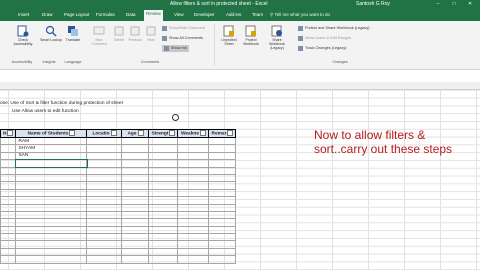 This screenshot has width=480, height=270. What do you see at coordinates (23, 14) in the screenshot?
I see `tab-insert: Insert` at bounding box center [23, 14].